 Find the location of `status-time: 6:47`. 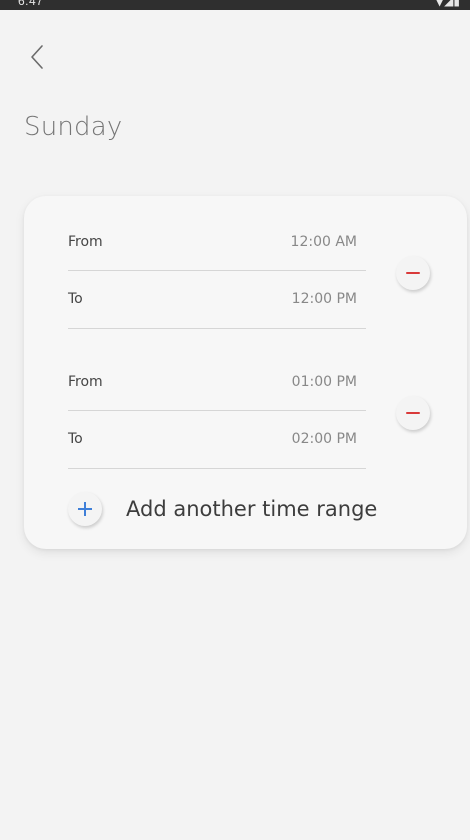

status-time: 6:47 is located at coordinates (31, 4).